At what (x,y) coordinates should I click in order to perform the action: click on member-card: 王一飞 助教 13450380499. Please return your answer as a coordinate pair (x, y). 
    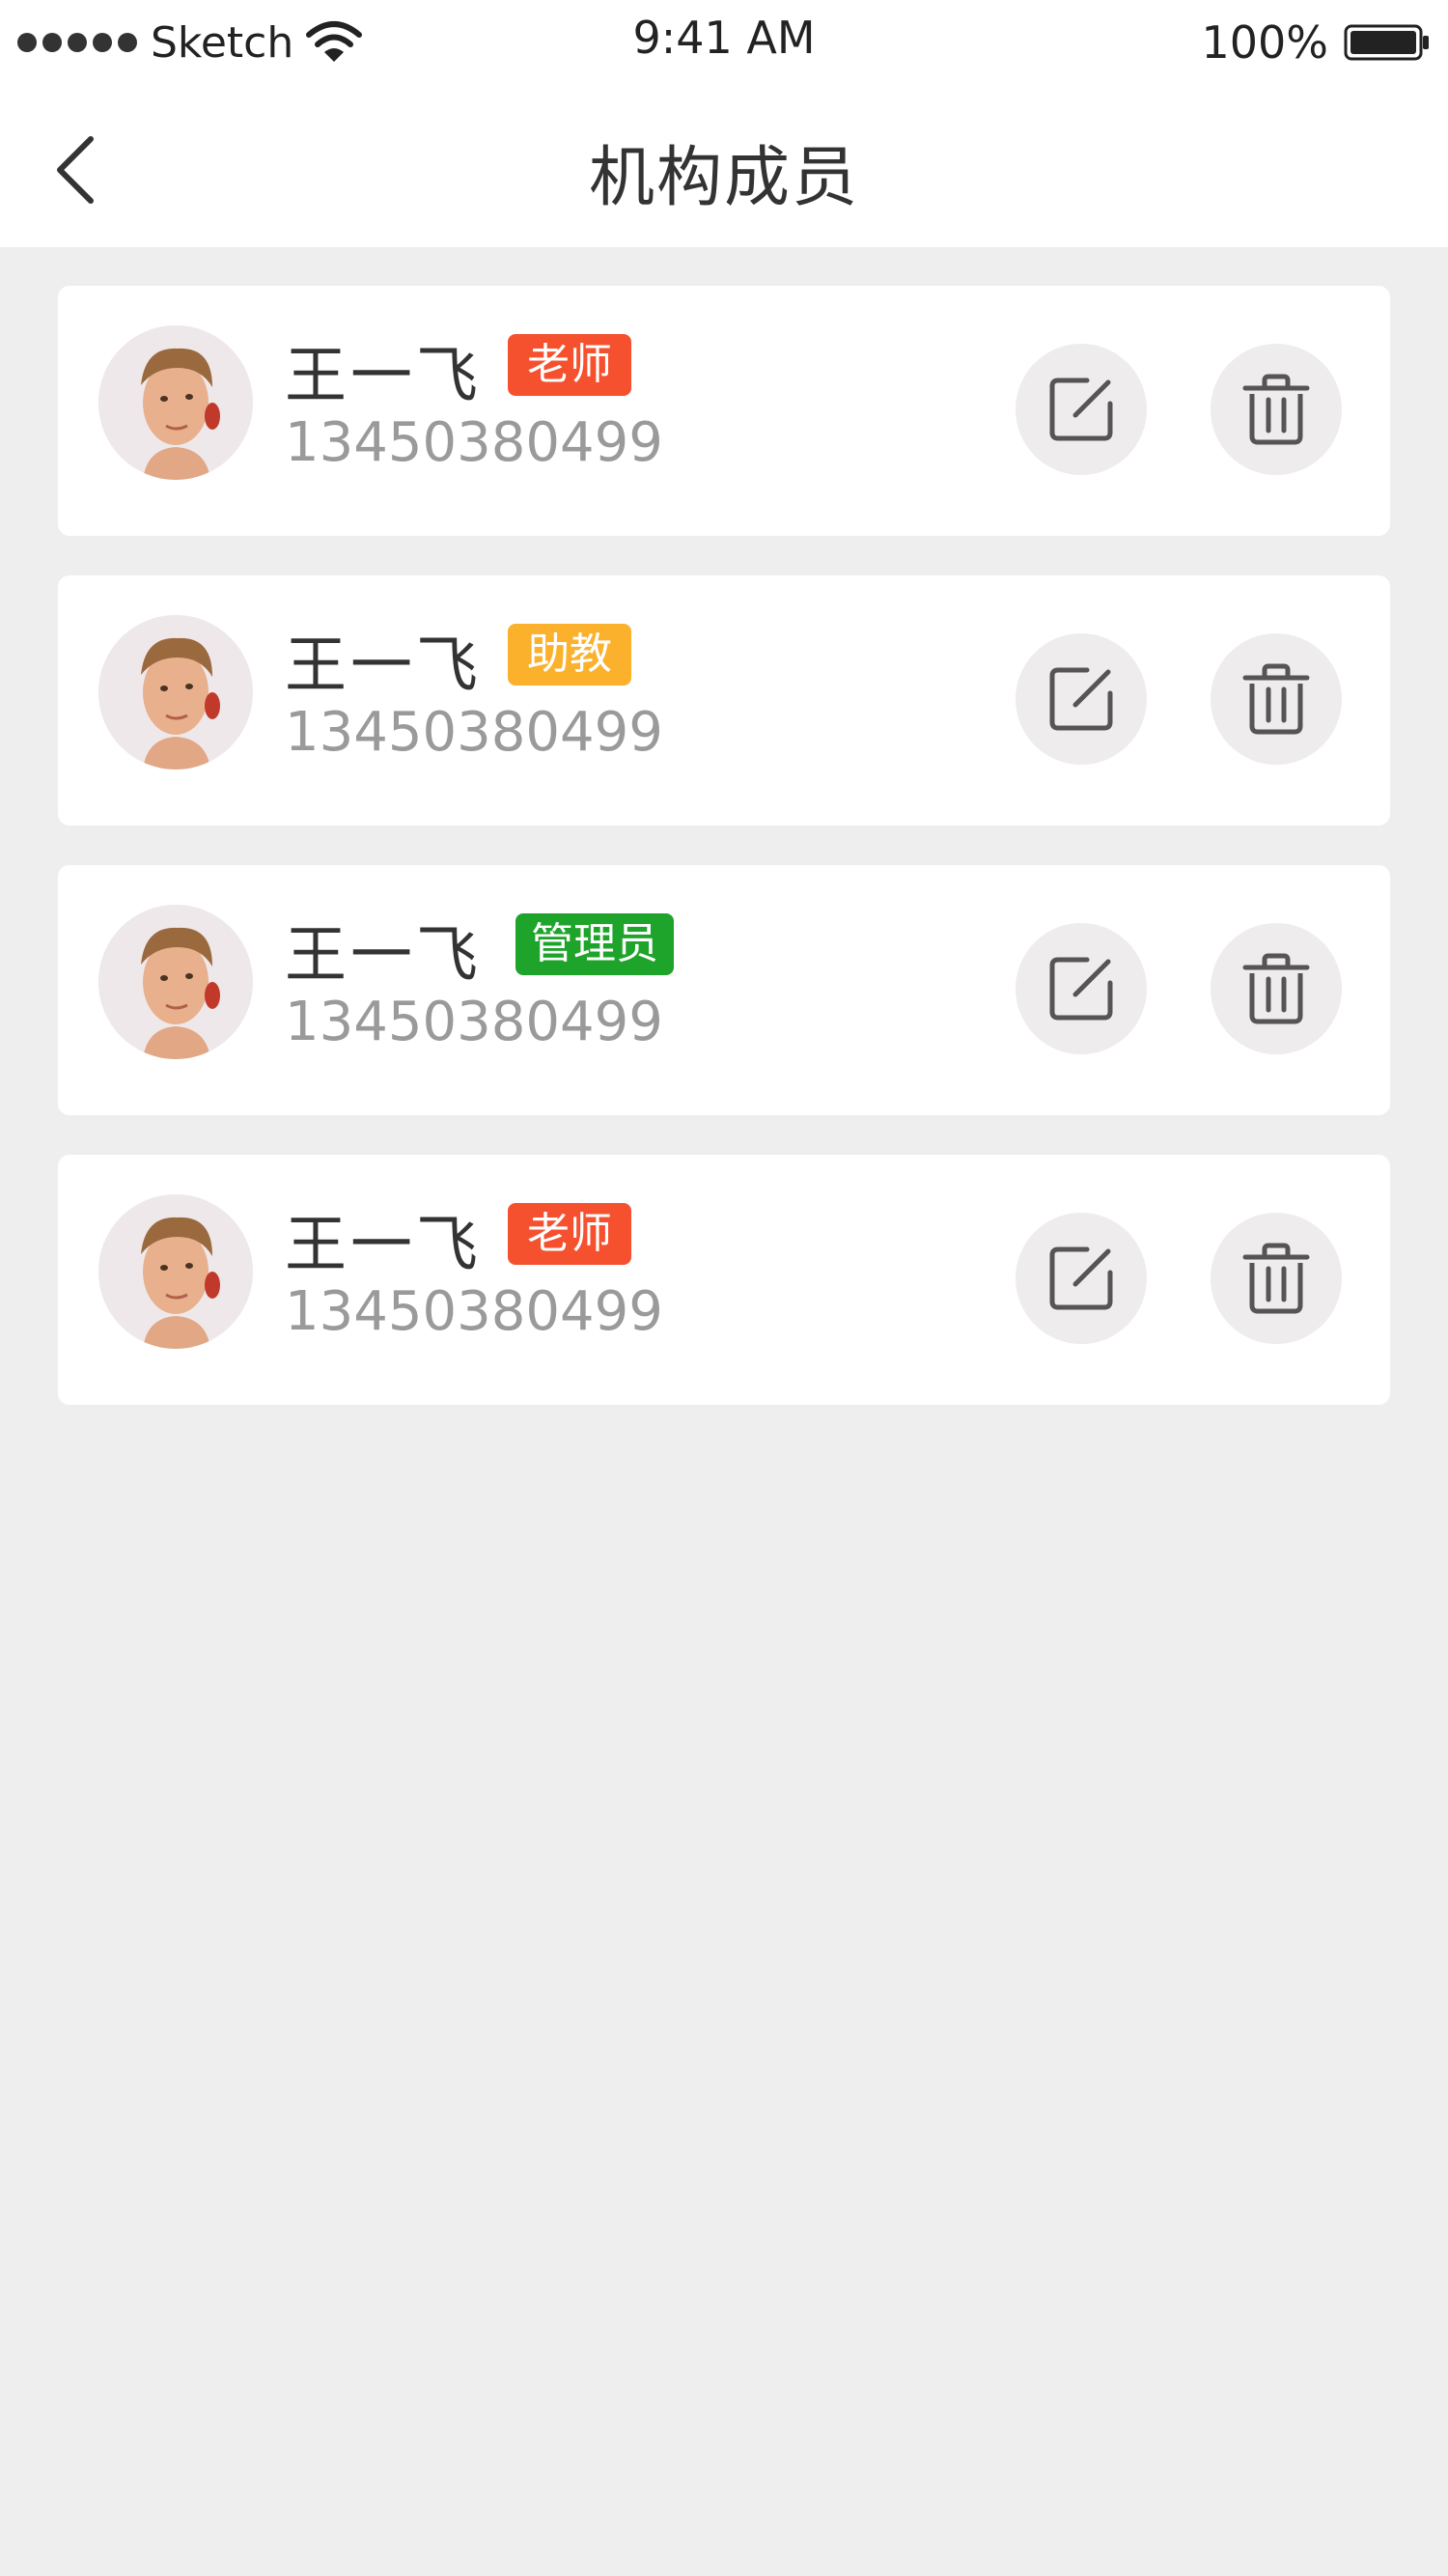
    Looking at the image, I should click on (724, 701).